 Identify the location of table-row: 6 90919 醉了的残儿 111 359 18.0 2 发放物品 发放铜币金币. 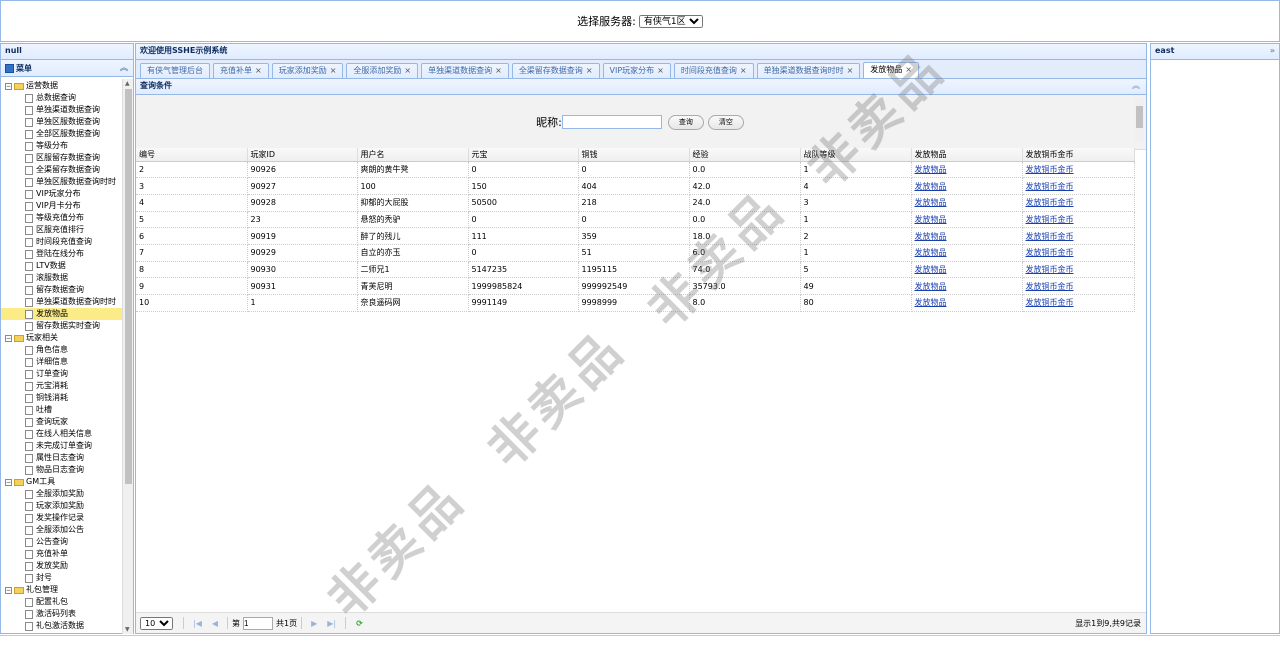
(635, 236).